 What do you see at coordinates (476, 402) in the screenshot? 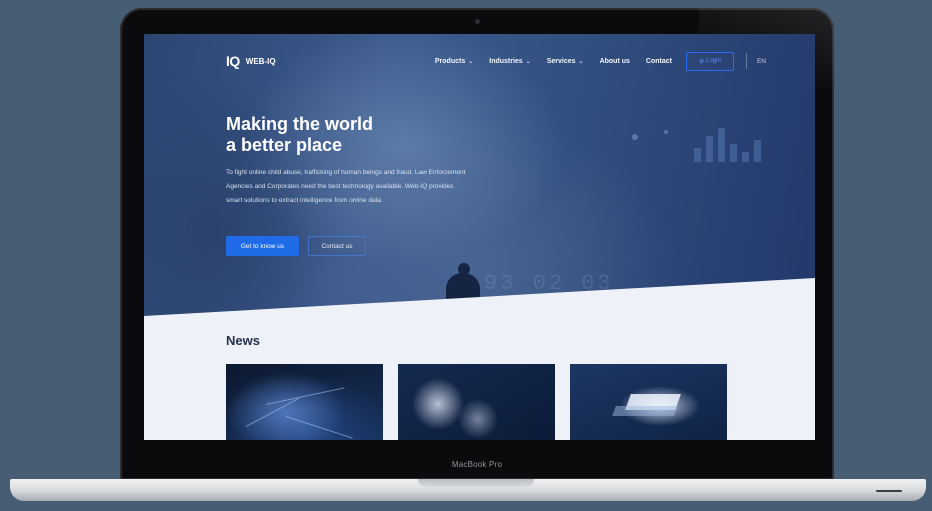
I see `news-card-virus` at bounding box center [476, 402].